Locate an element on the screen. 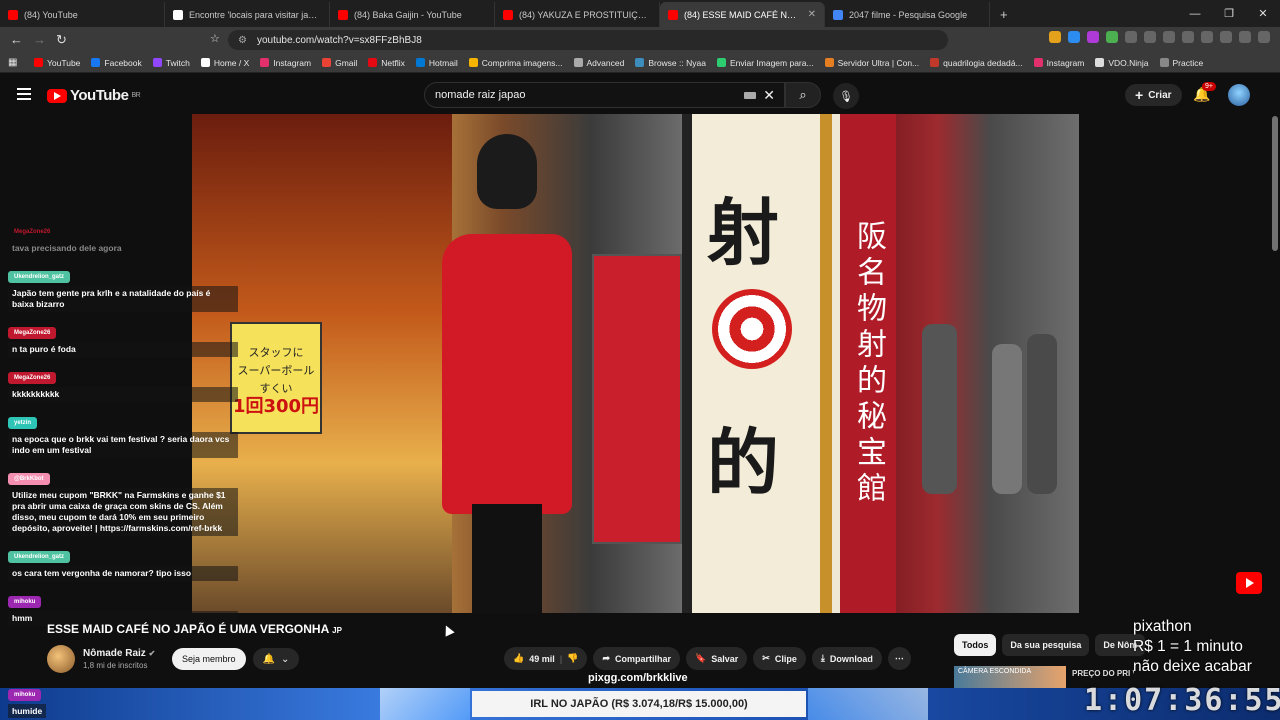 This screenshot has width=1280, height=720. filter-chip: Da sua pesquisa is located at coordinates (1046, 645).